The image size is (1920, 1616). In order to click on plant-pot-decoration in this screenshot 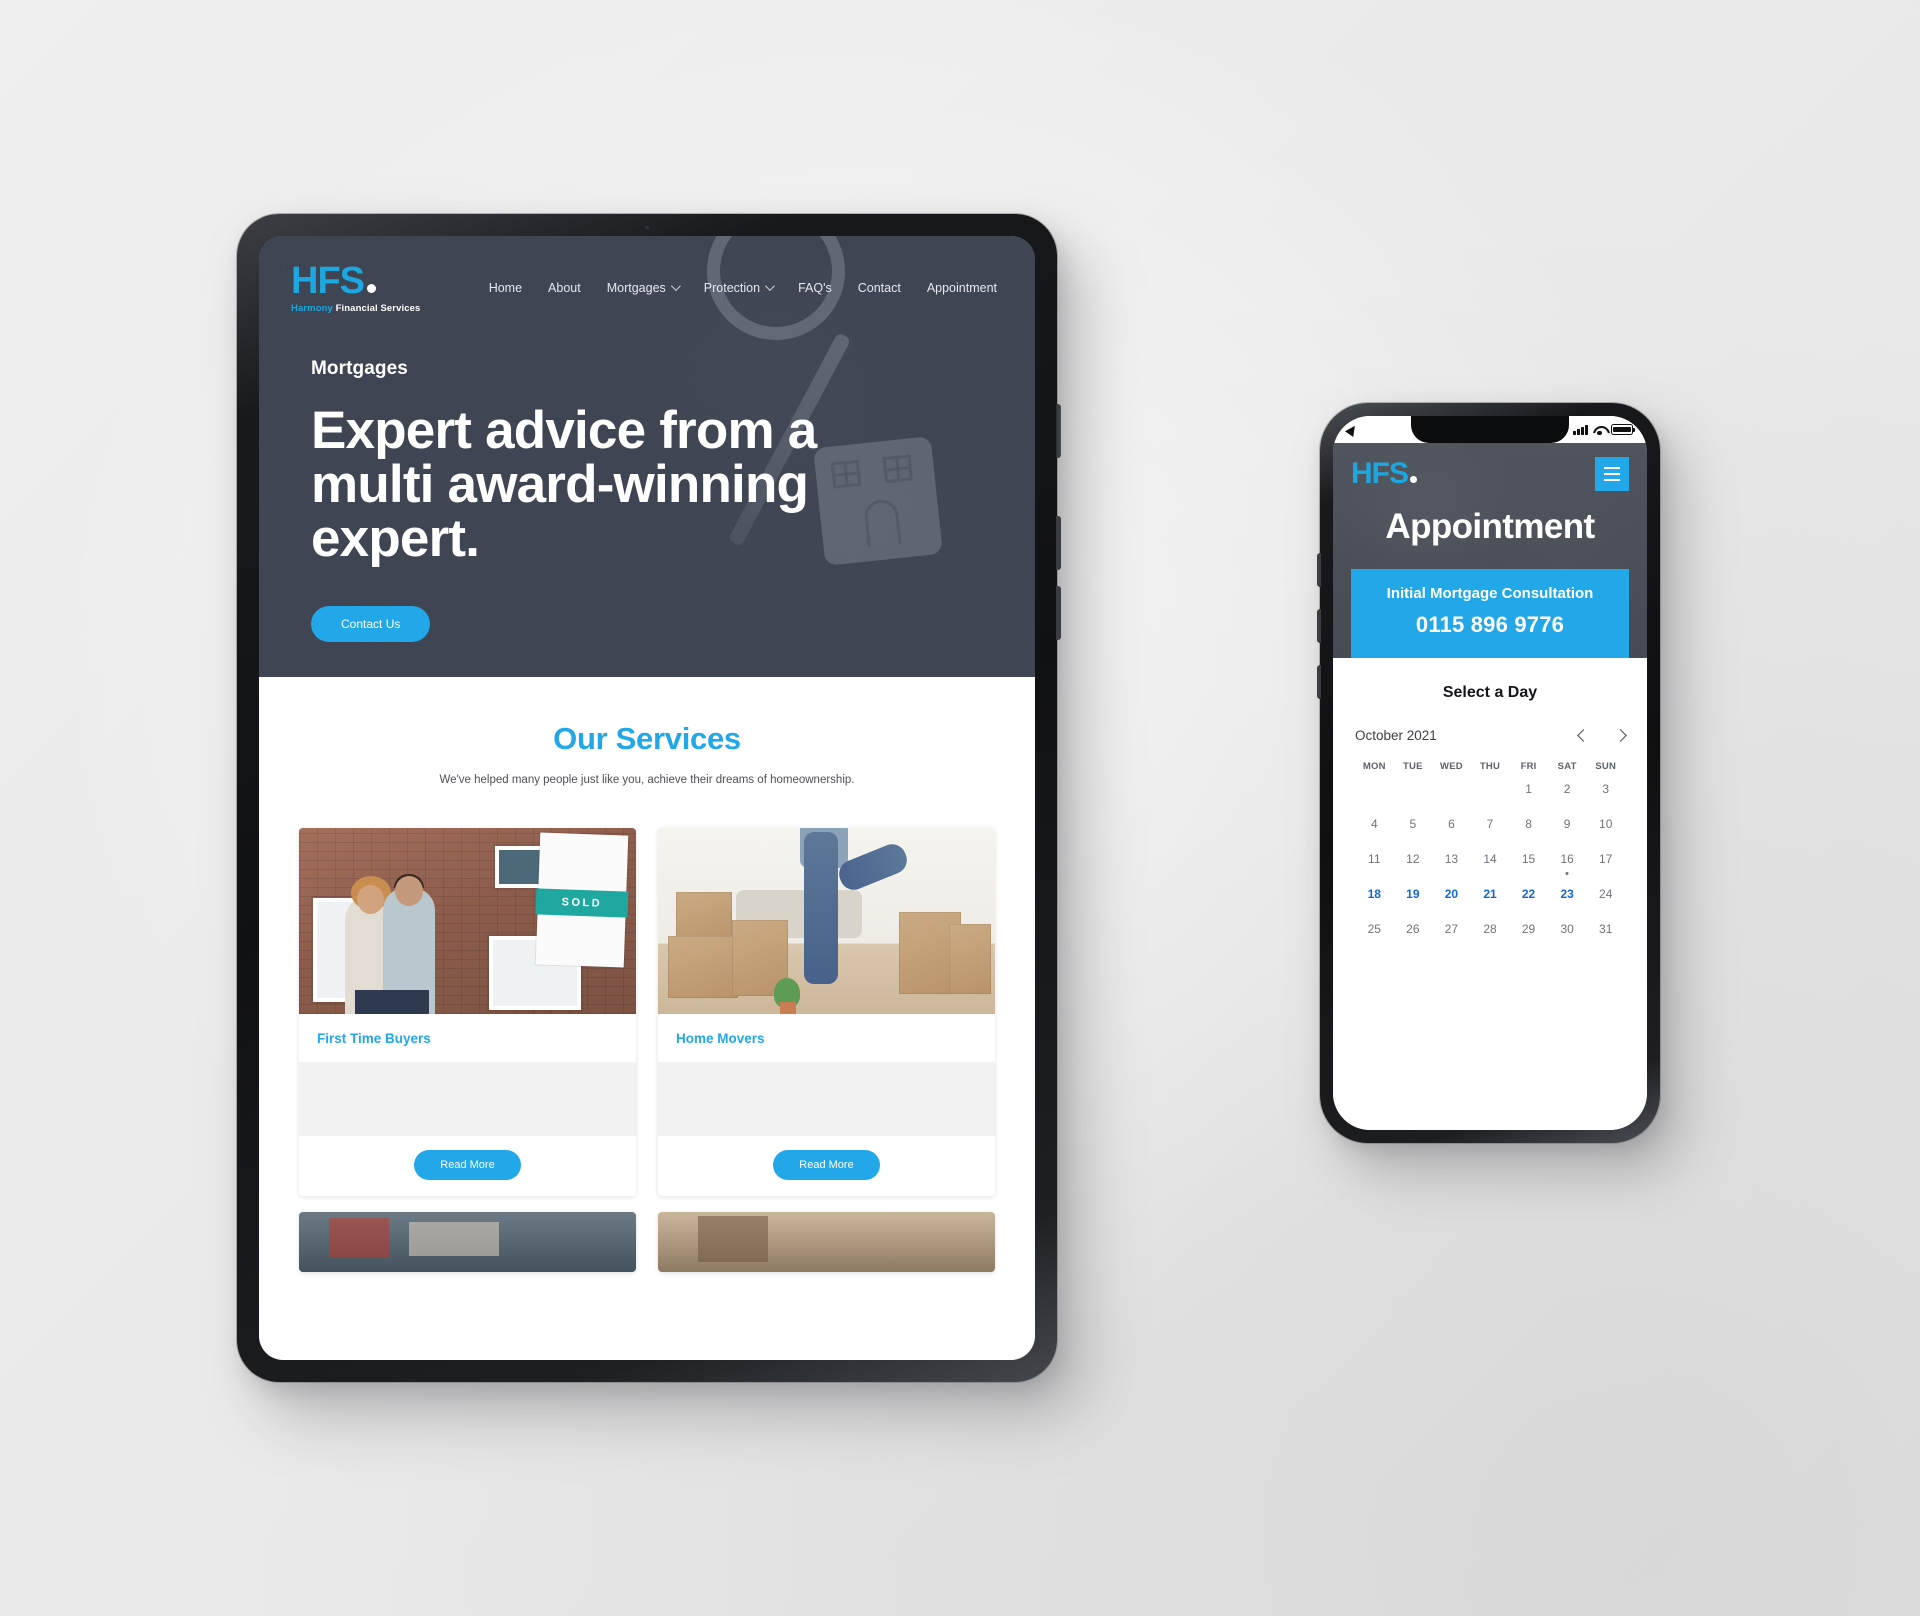, I will do `click(788, 1008)`.